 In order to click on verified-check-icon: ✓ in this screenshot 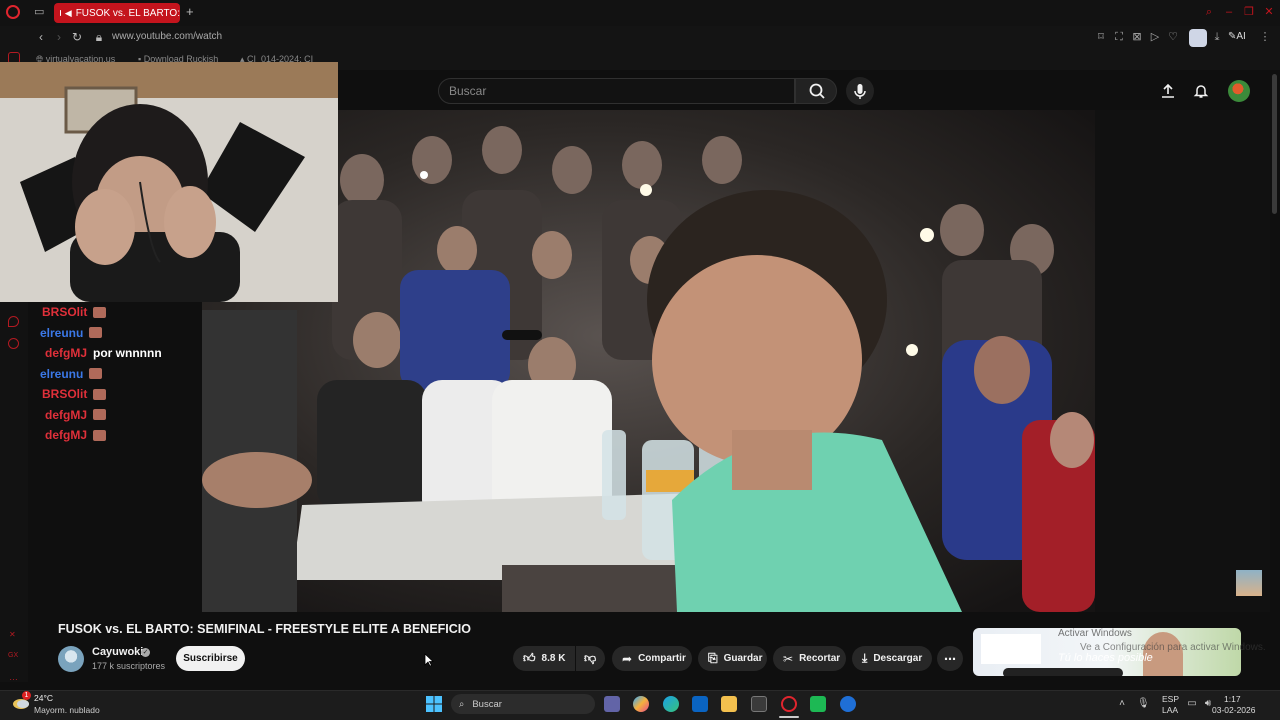, I will do `click(145, 652)`.